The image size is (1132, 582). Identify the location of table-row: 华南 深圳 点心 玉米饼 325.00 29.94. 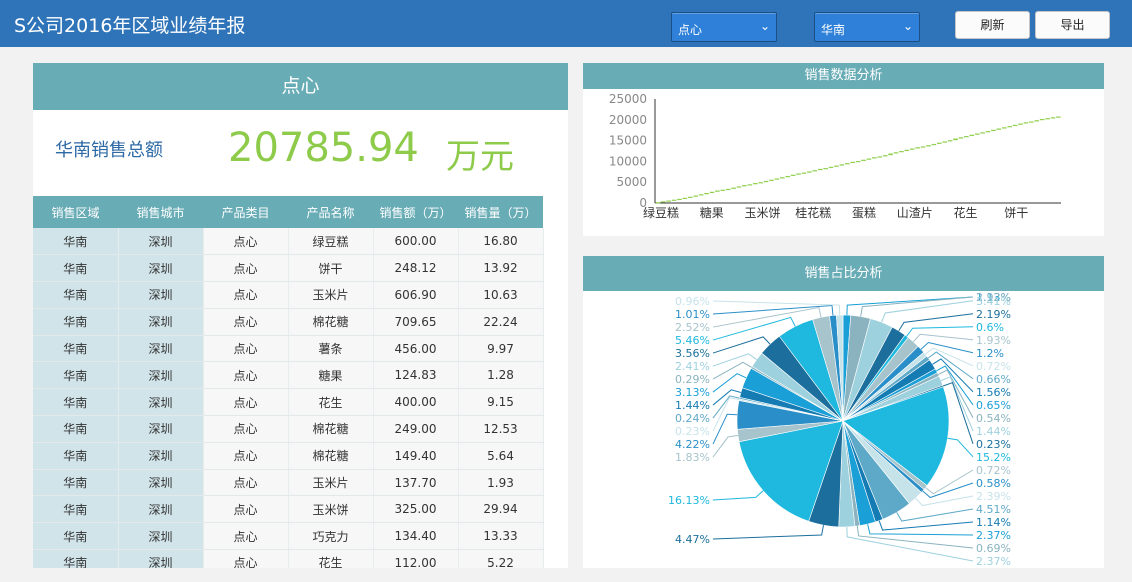
(288, 509).